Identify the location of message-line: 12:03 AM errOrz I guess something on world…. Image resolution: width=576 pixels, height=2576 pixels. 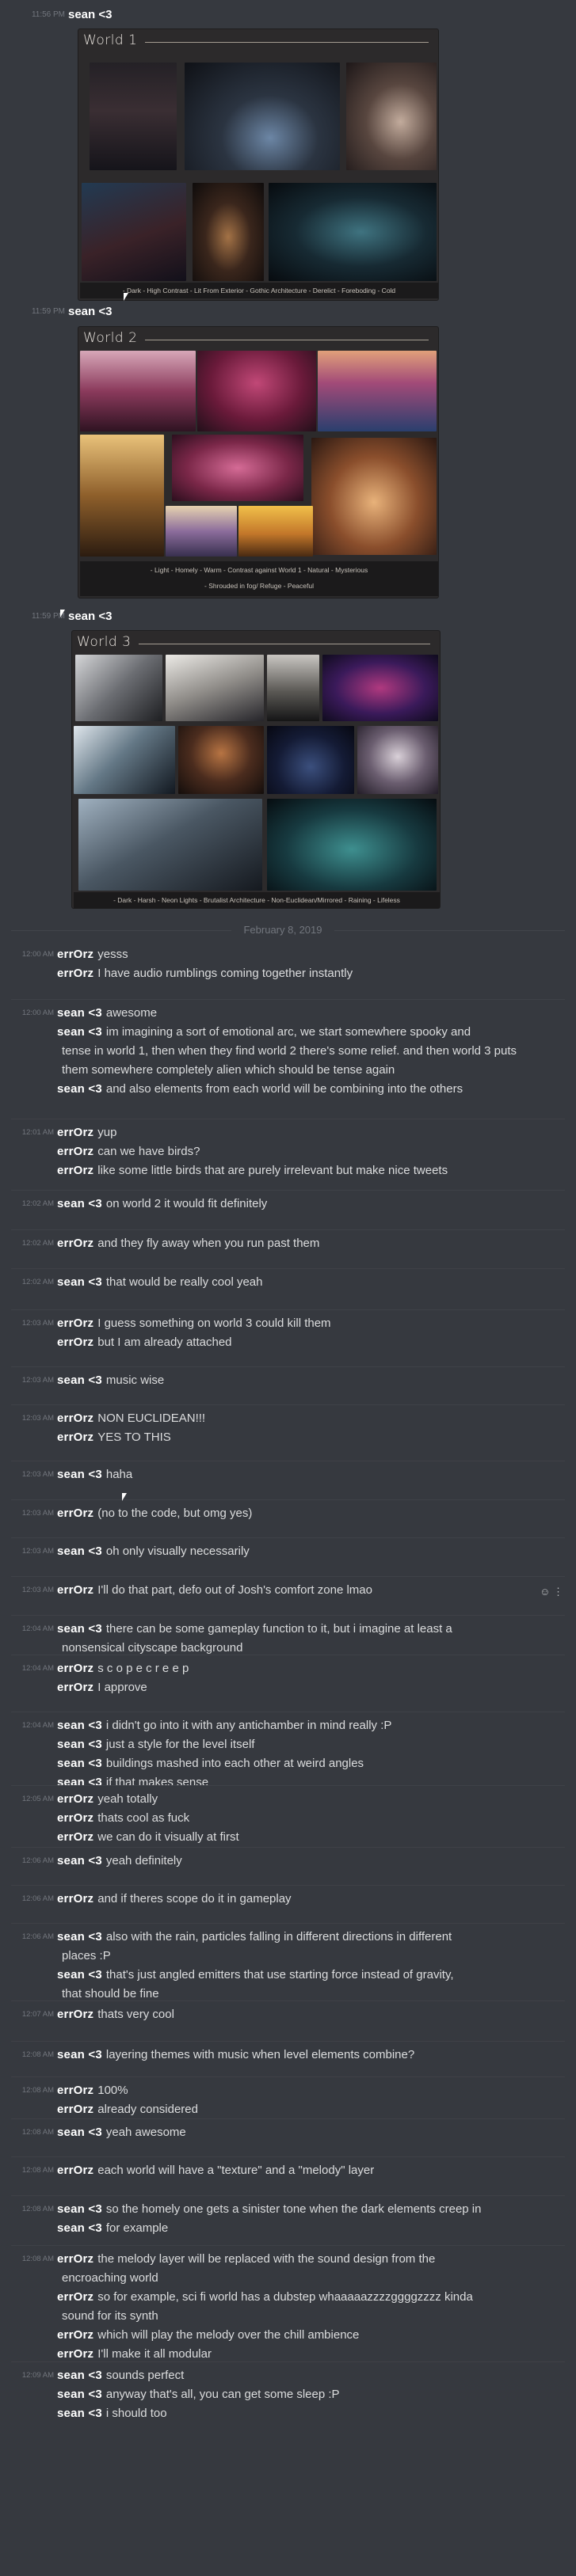
(288, 1323).